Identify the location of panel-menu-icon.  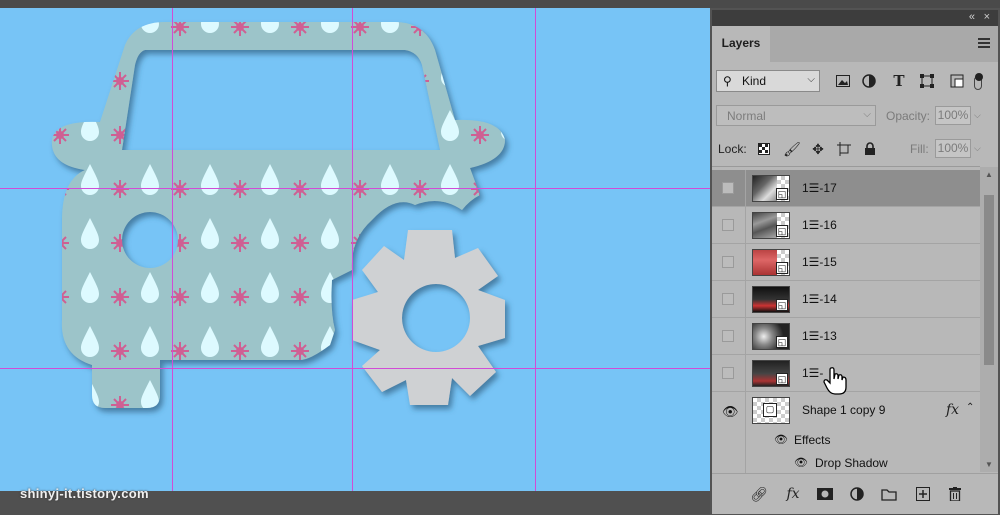
(984, 43).